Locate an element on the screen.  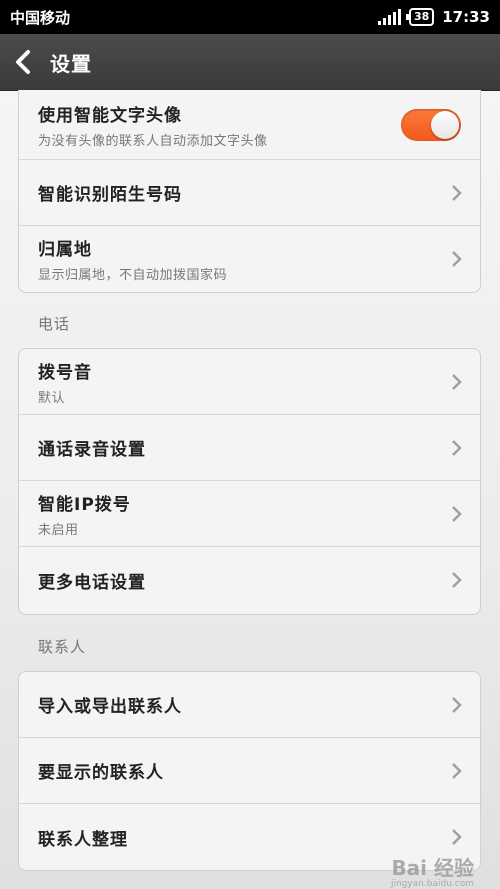
text-avatar-toggle is located at coordinates (431, 124).